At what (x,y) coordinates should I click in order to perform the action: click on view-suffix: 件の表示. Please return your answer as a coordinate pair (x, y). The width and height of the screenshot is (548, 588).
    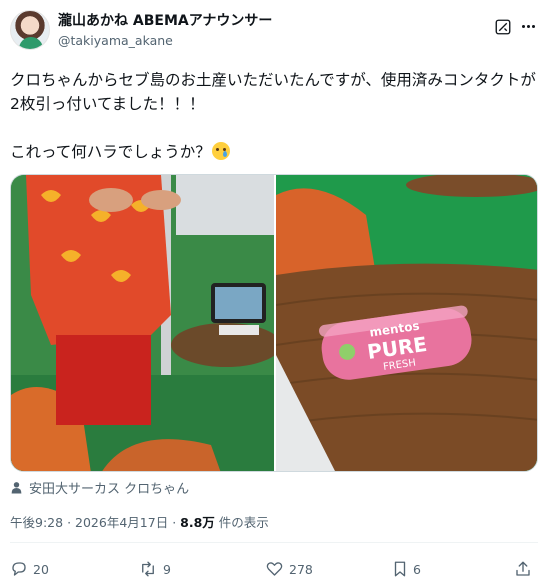
    Looking at the image, I should click on (243, 522).